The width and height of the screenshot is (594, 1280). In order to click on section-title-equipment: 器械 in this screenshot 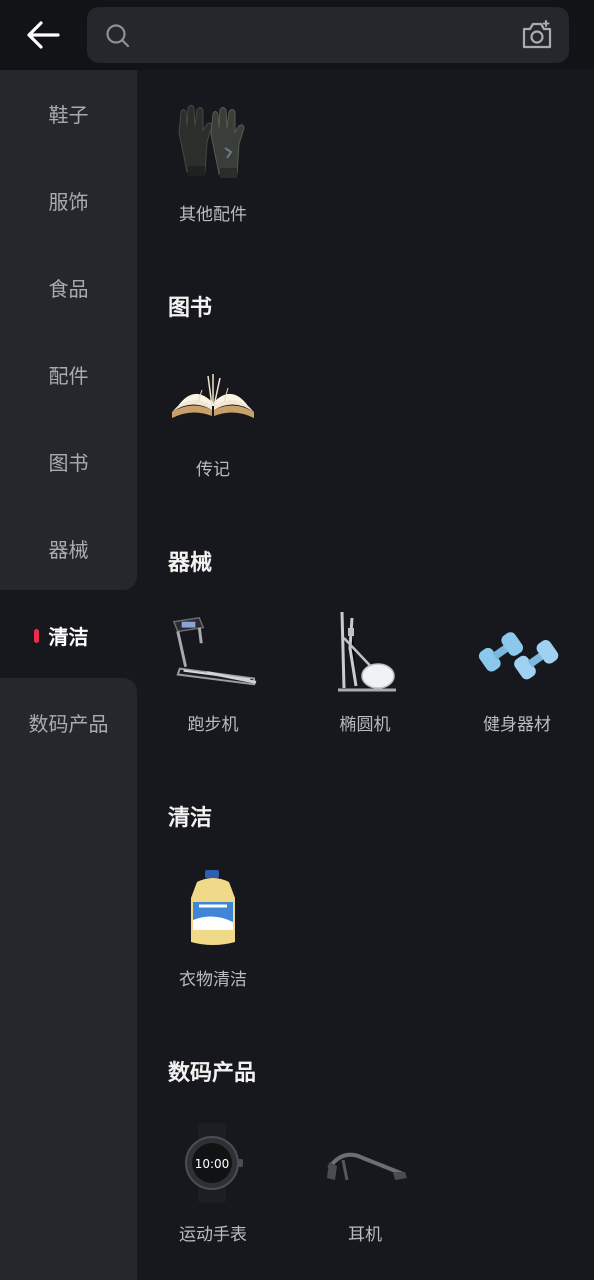, I will do `click(190, 563)`.